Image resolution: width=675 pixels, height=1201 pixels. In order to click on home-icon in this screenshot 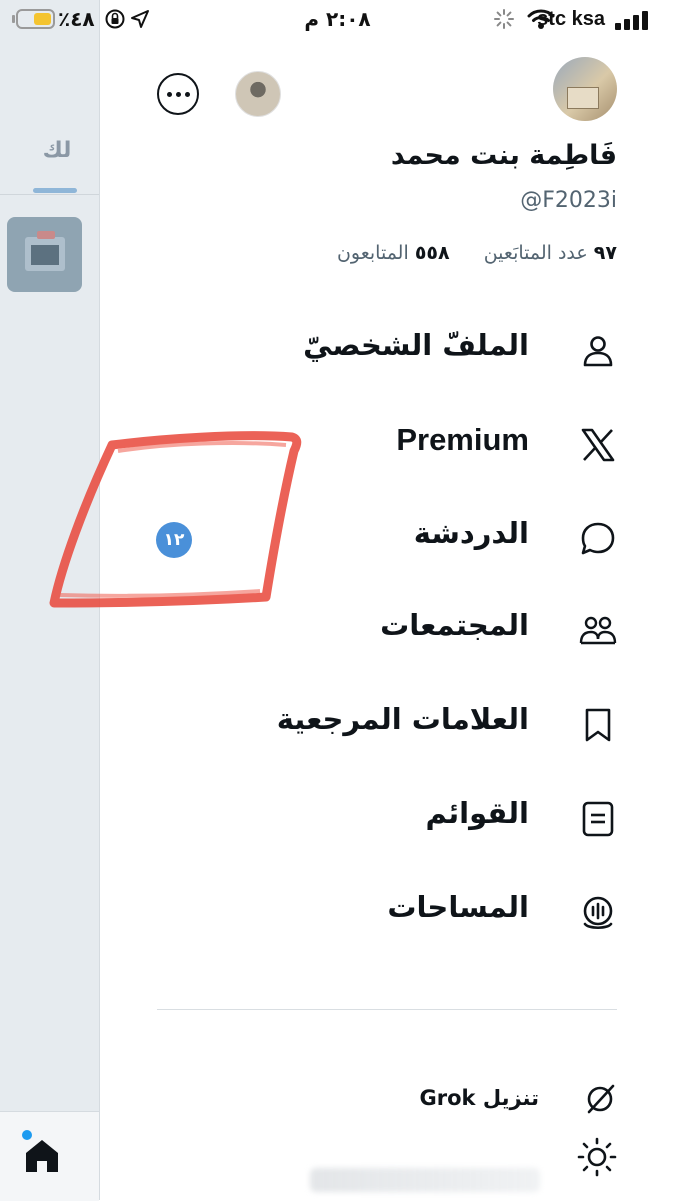, I will do `click(42, 1156)`.